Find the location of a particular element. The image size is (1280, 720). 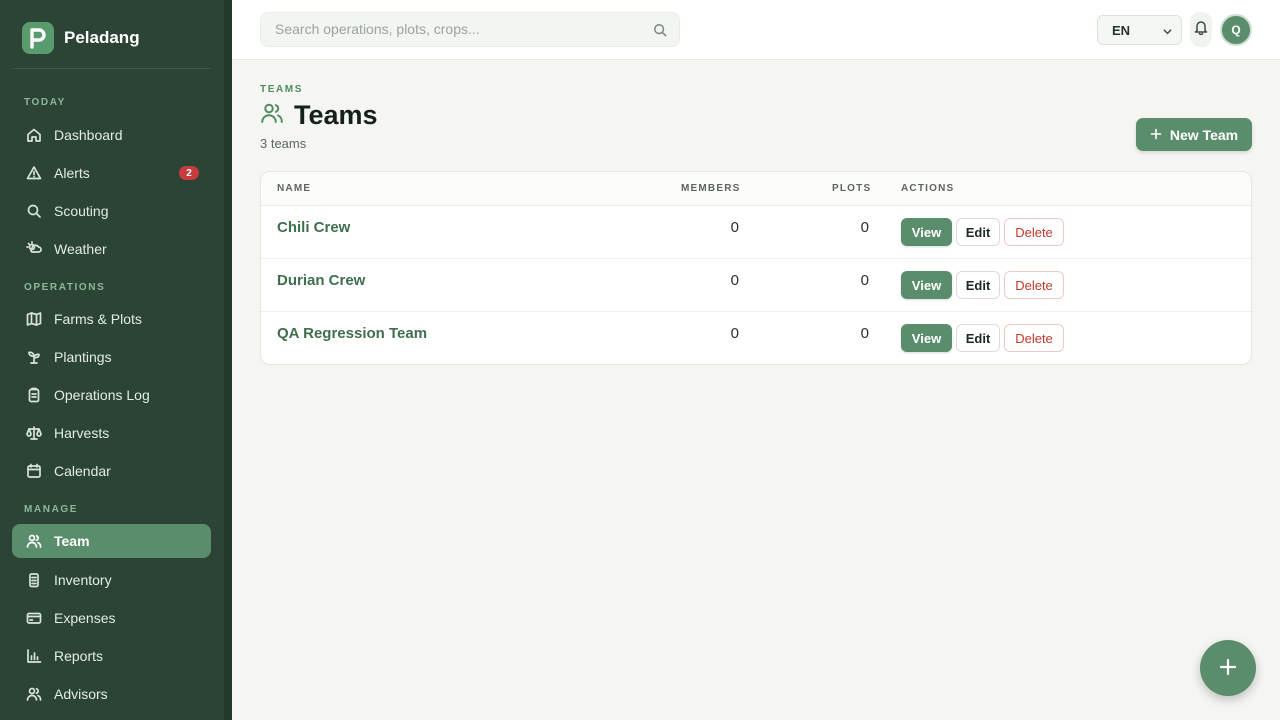

weather-icon is located at coordinates (34, 249).